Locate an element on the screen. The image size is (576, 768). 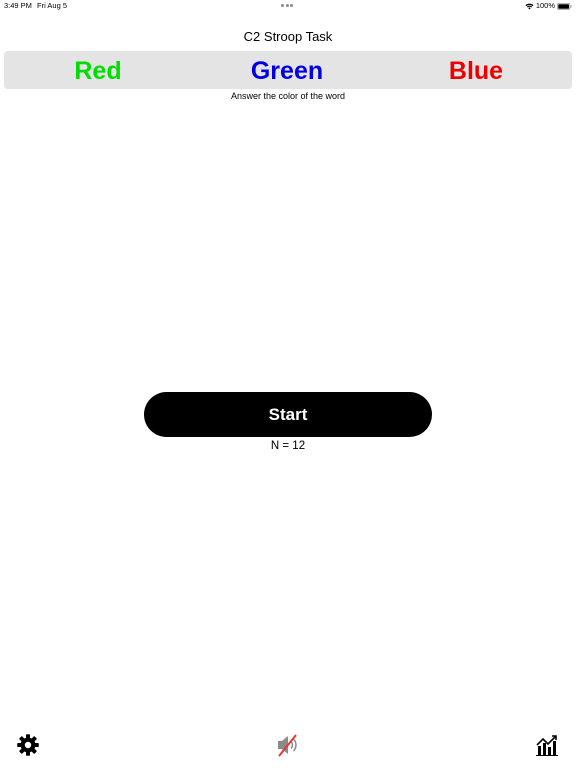
answer-button-blue: Blue is located at coordinates (476, 70).